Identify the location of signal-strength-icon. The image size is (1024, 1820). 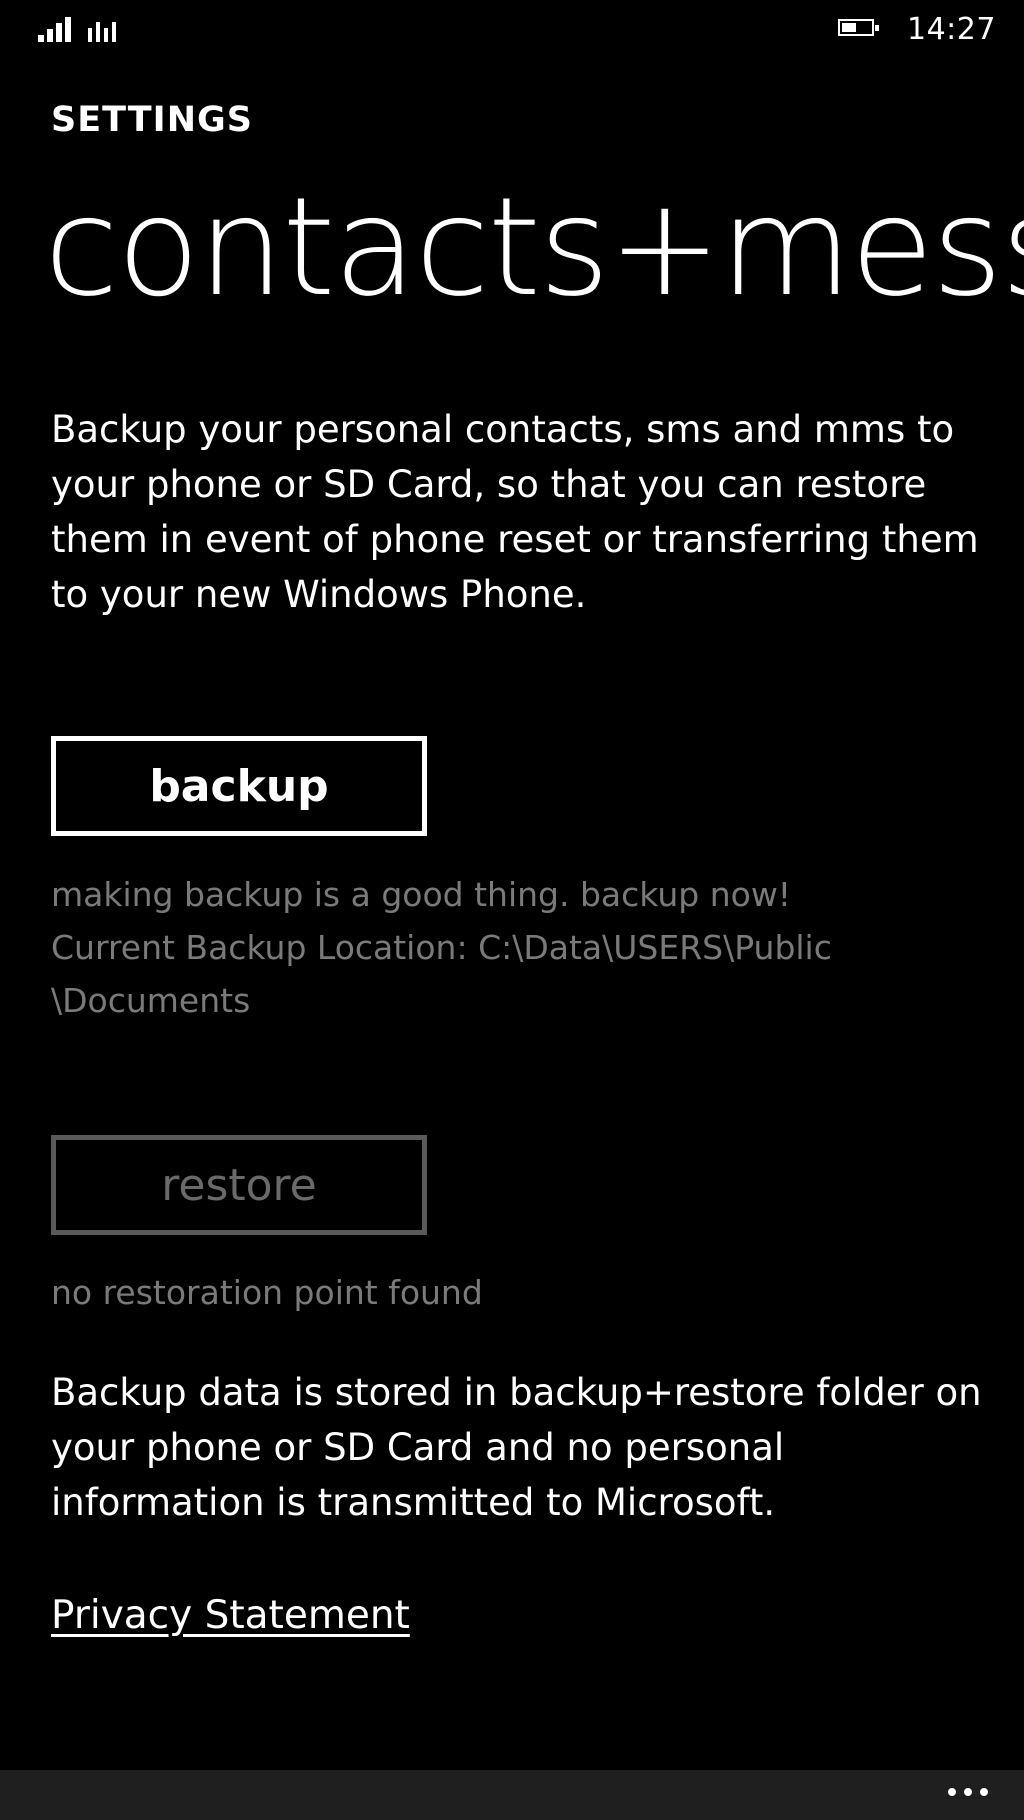
(54, 27).